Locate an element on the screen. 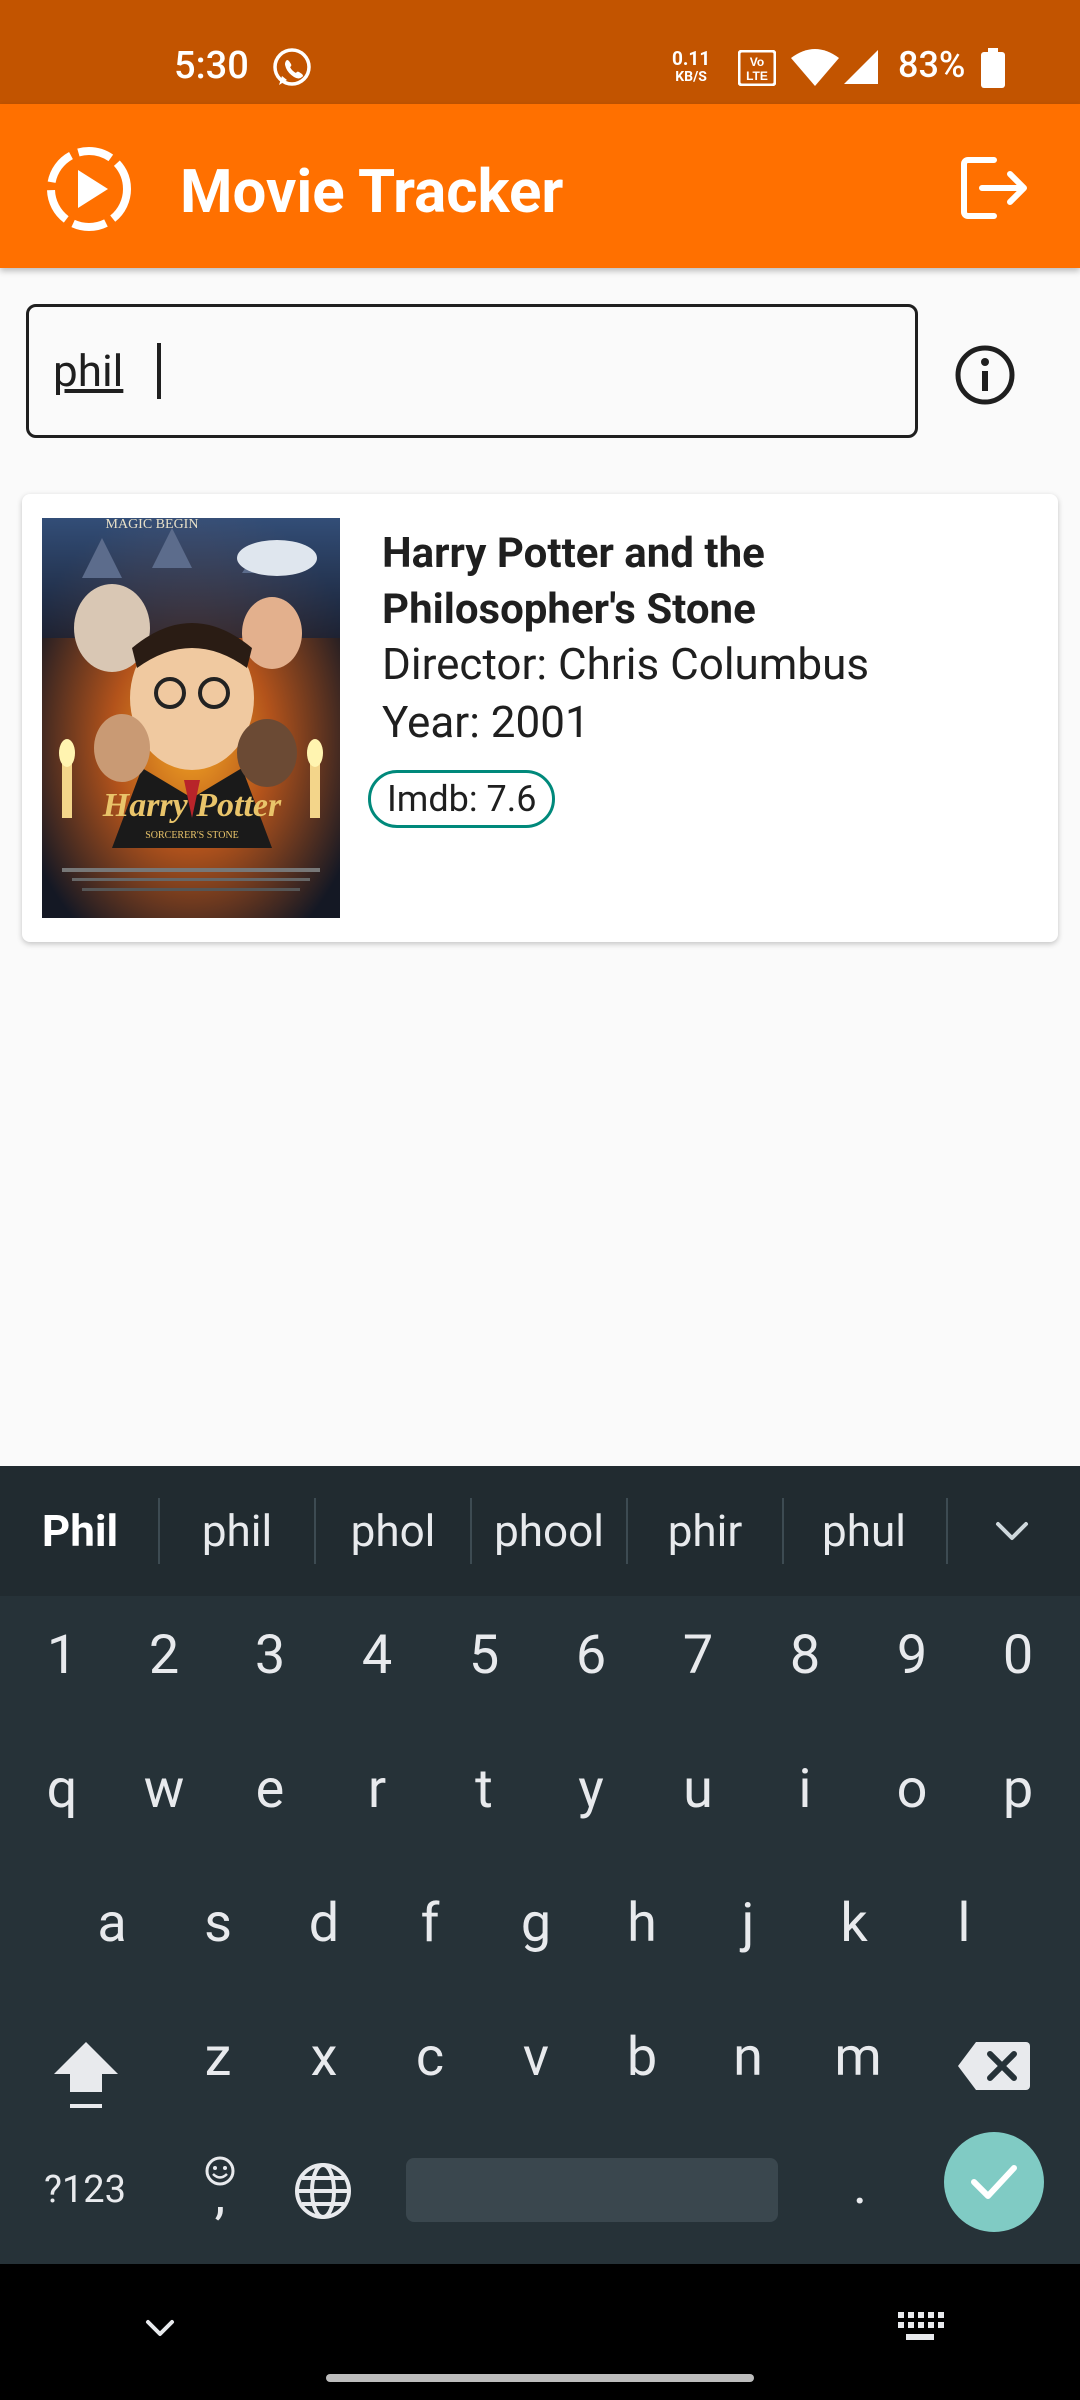 The height and width of the screenshot is (2400, 1080). logout-icon is located at coordinates (996, 188).